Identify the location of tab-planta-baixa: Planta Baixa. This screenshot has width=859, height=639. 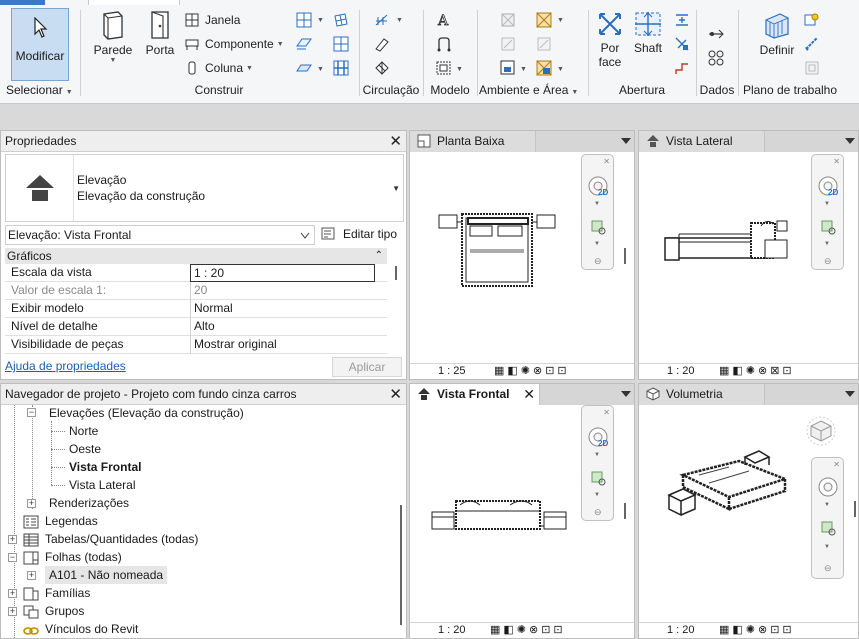
(473, 141).